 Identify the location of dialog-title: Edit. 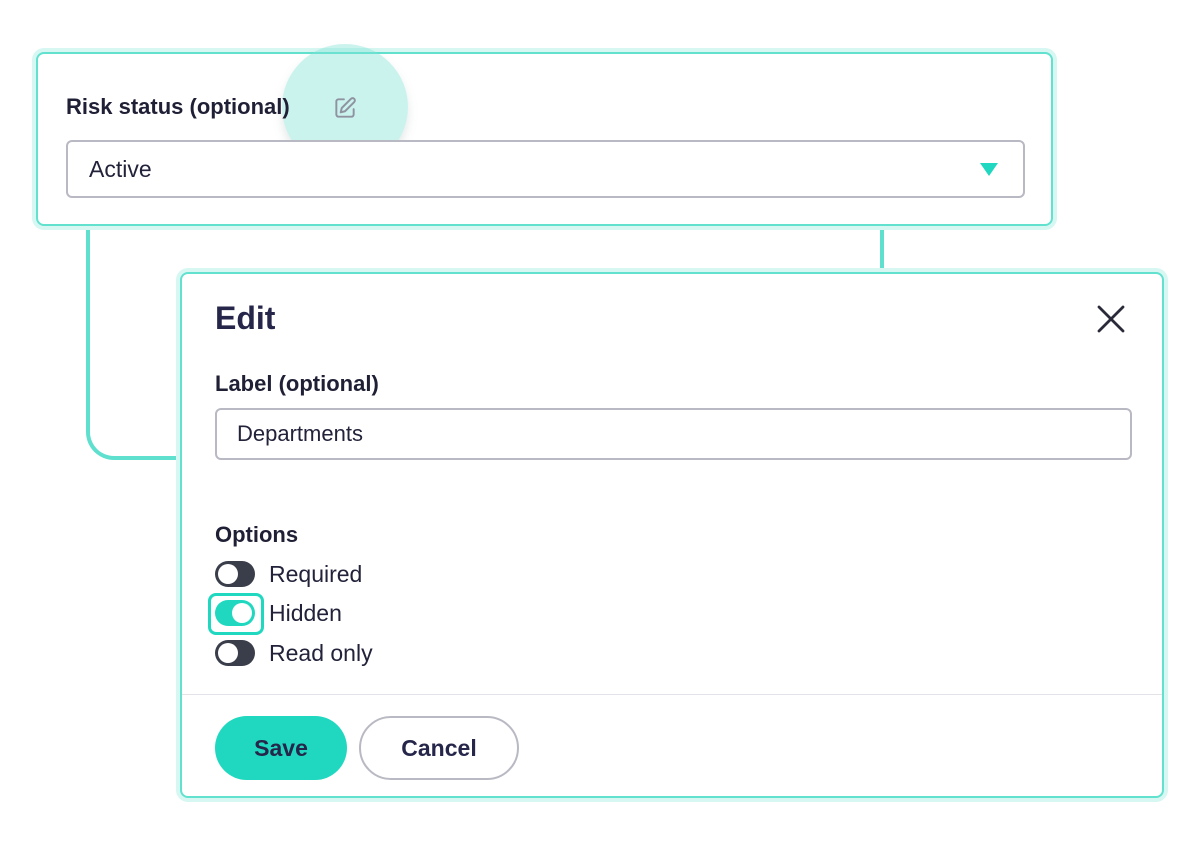
(245, 318).